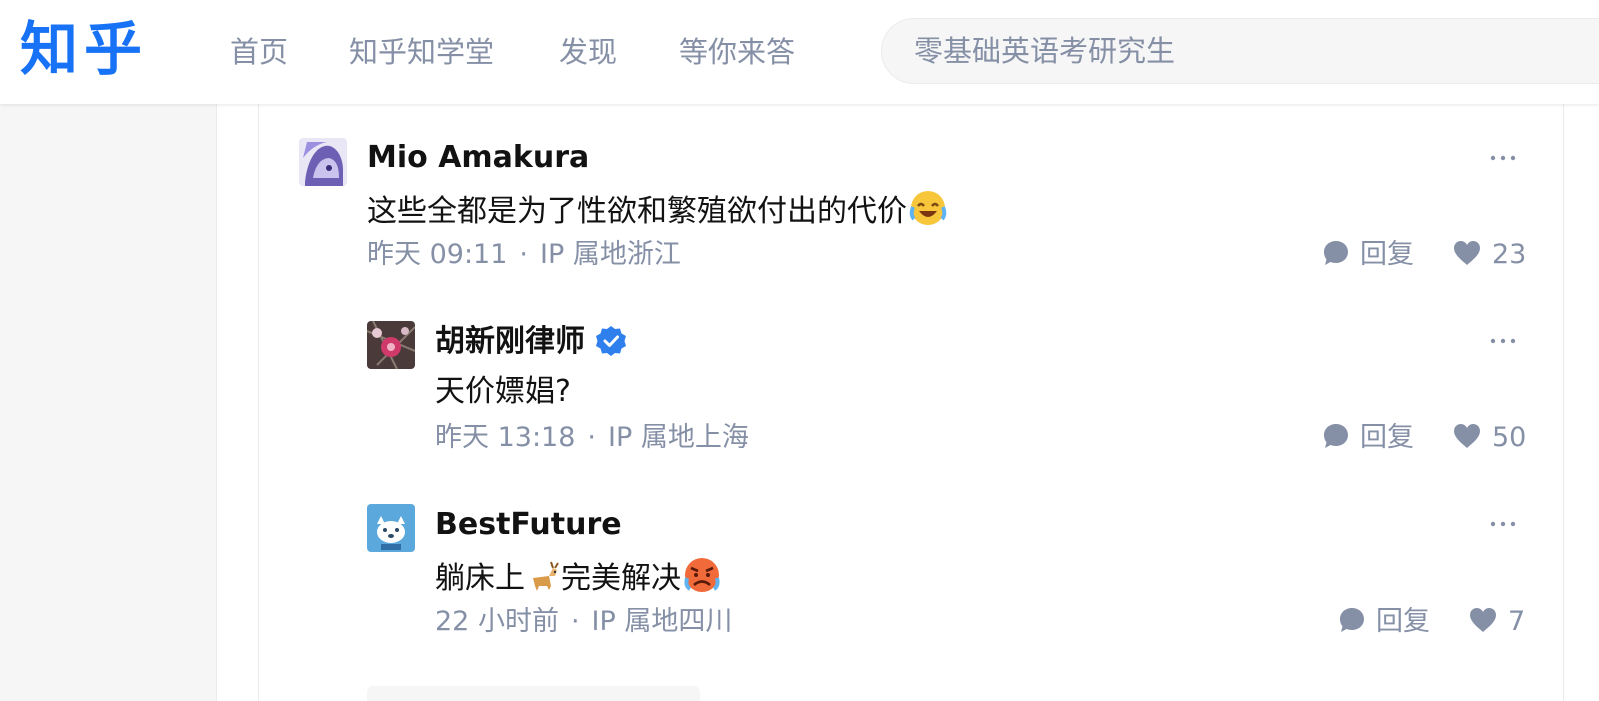 This screenshot has width=1599, height=701. Describe the element at coordinates (1517, 621) in the screenshot. I see `like-count: 7` at that location.